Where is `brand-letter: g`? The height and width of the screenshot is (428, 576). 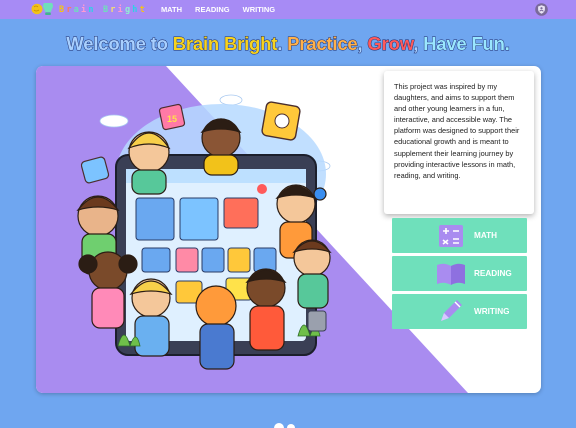
brand-letter: g is located at coordinates (128, 9).